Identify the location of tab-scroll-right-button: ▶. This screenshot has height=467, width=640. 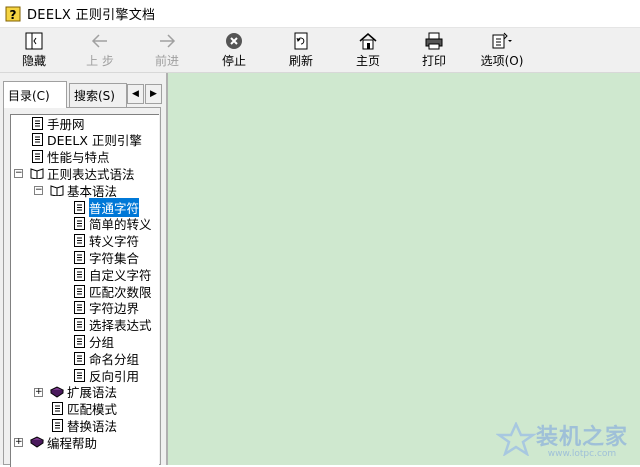
(153, 94).